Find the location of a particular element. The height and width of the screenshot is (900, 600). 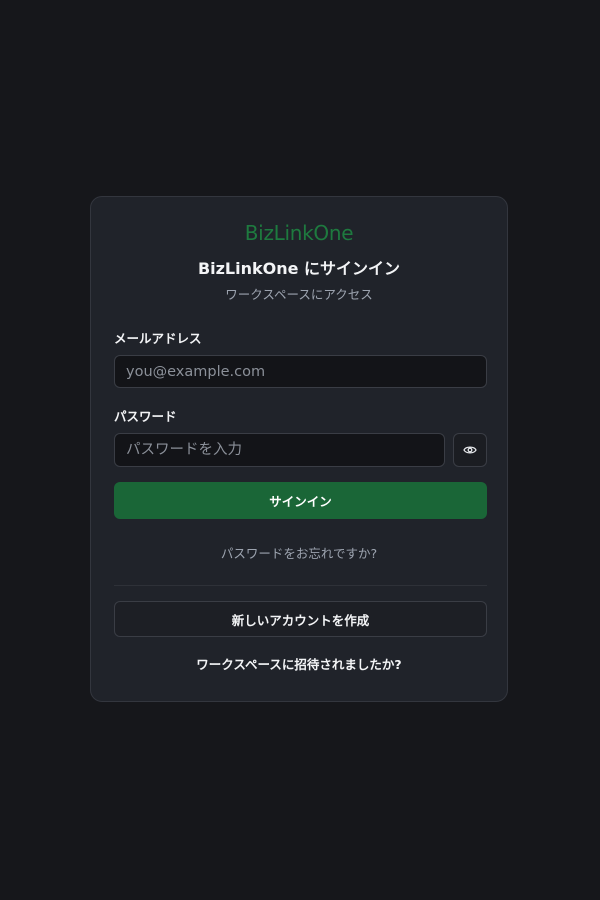

divider is located at coordinates (300, 585).